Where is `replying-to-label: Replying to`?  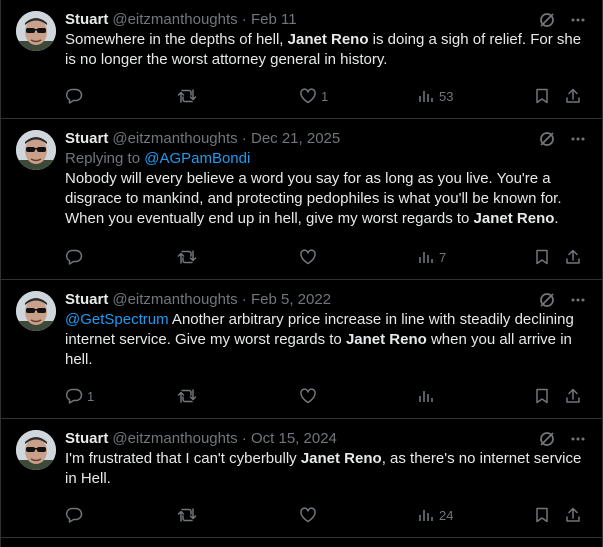
replying-to-label: Replying to is located at coordinates (105, 158).